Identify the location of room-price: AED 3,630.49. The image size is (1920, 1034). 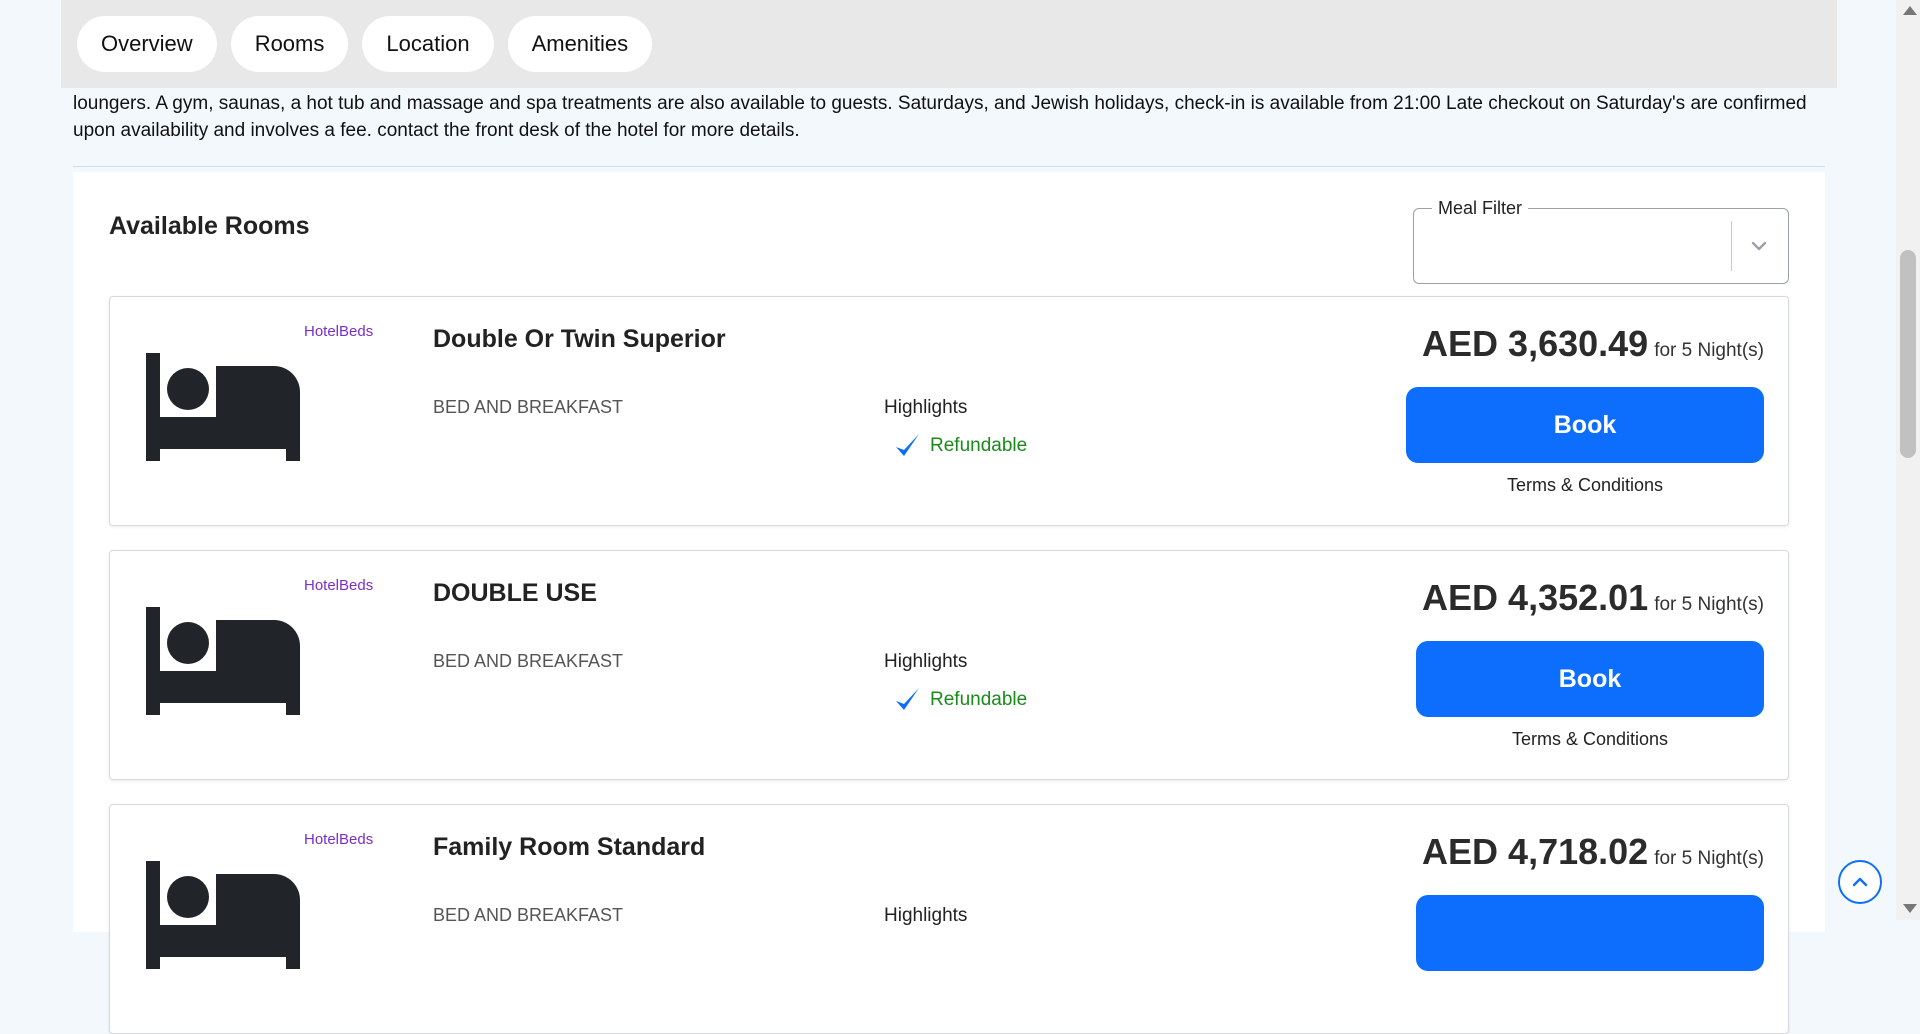
(1535, 343).